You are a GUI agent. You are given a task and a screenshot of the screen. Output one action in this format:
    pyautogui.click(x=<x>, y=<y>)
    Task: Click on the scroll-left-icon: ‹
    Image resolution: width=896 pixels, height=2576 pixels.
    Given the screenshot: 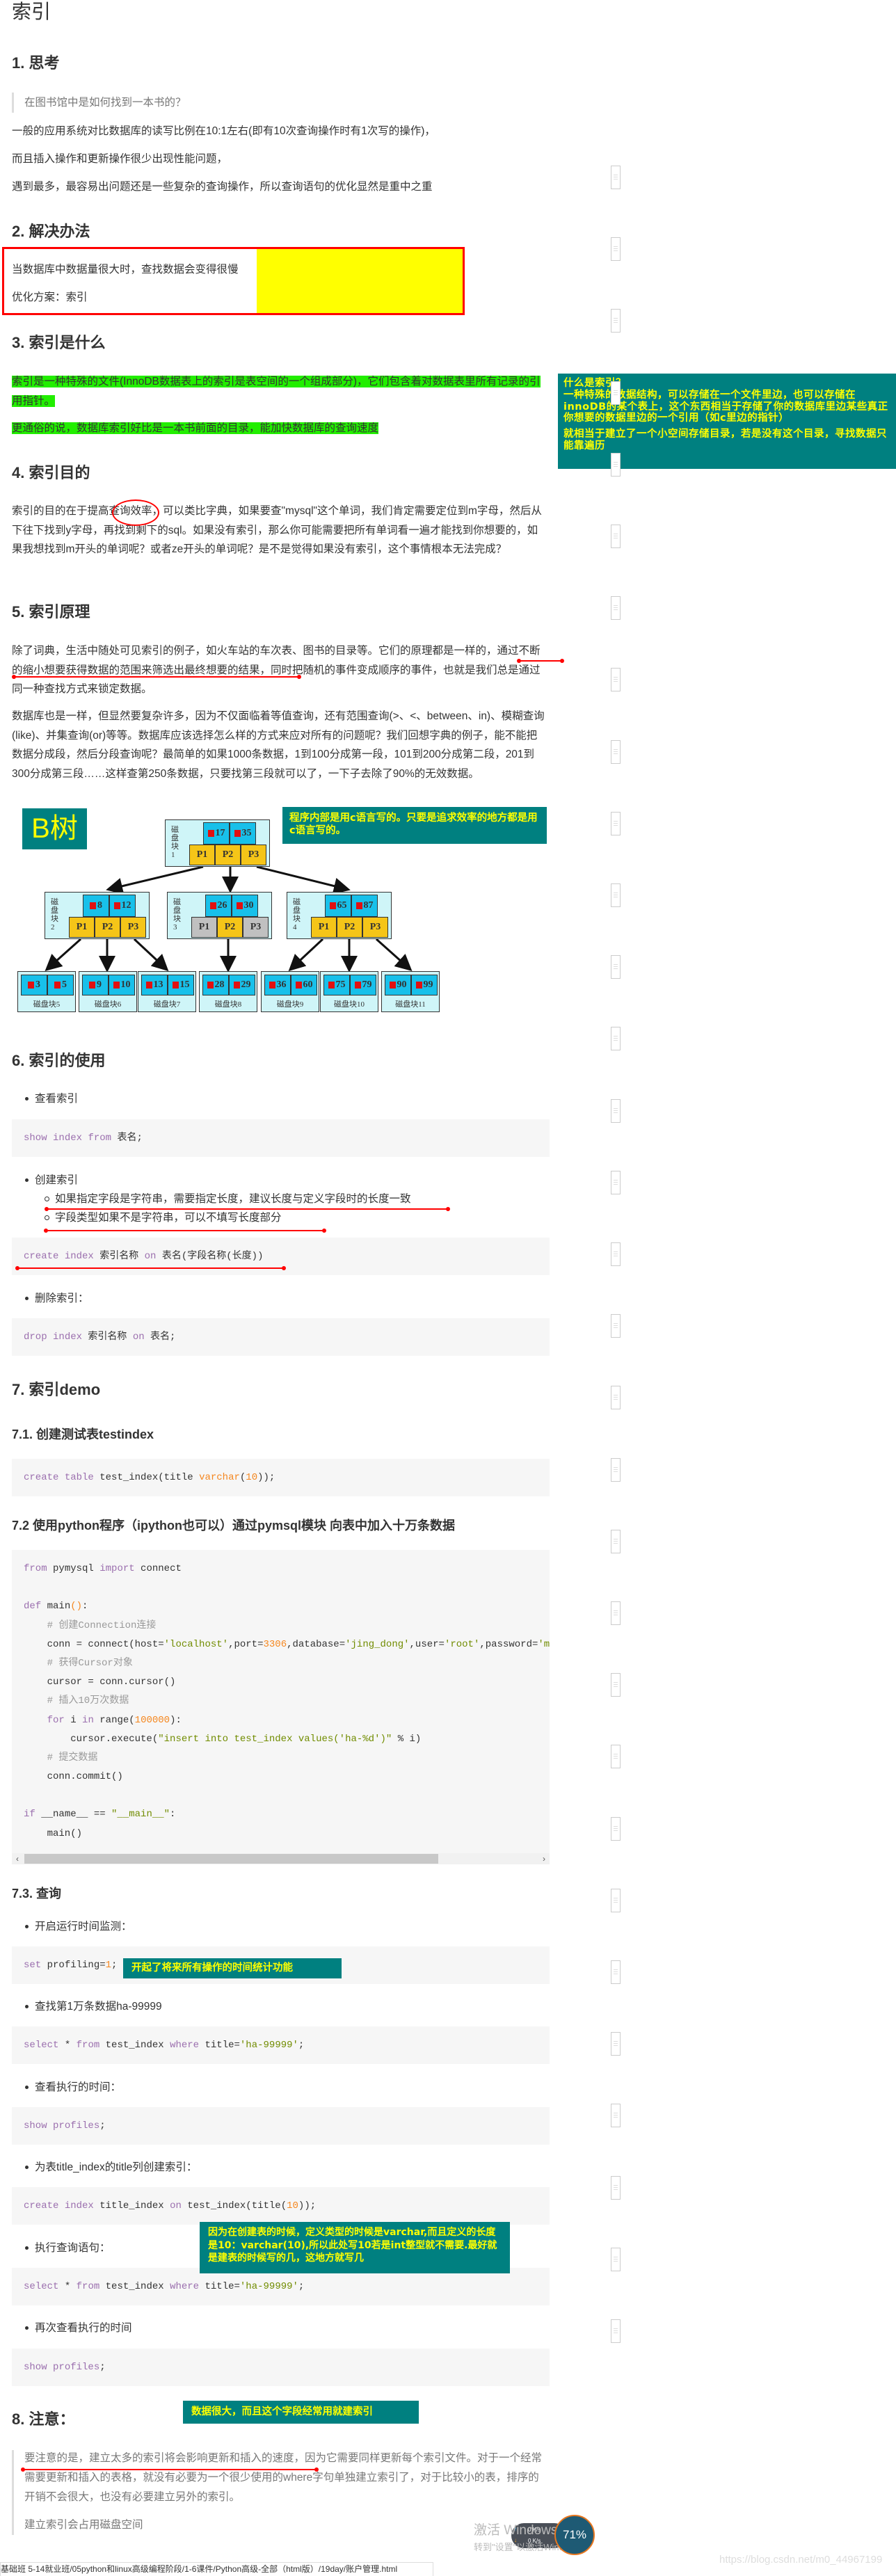 What is the action you would take?
    pyautogui.click(x=17, y=1858)
    